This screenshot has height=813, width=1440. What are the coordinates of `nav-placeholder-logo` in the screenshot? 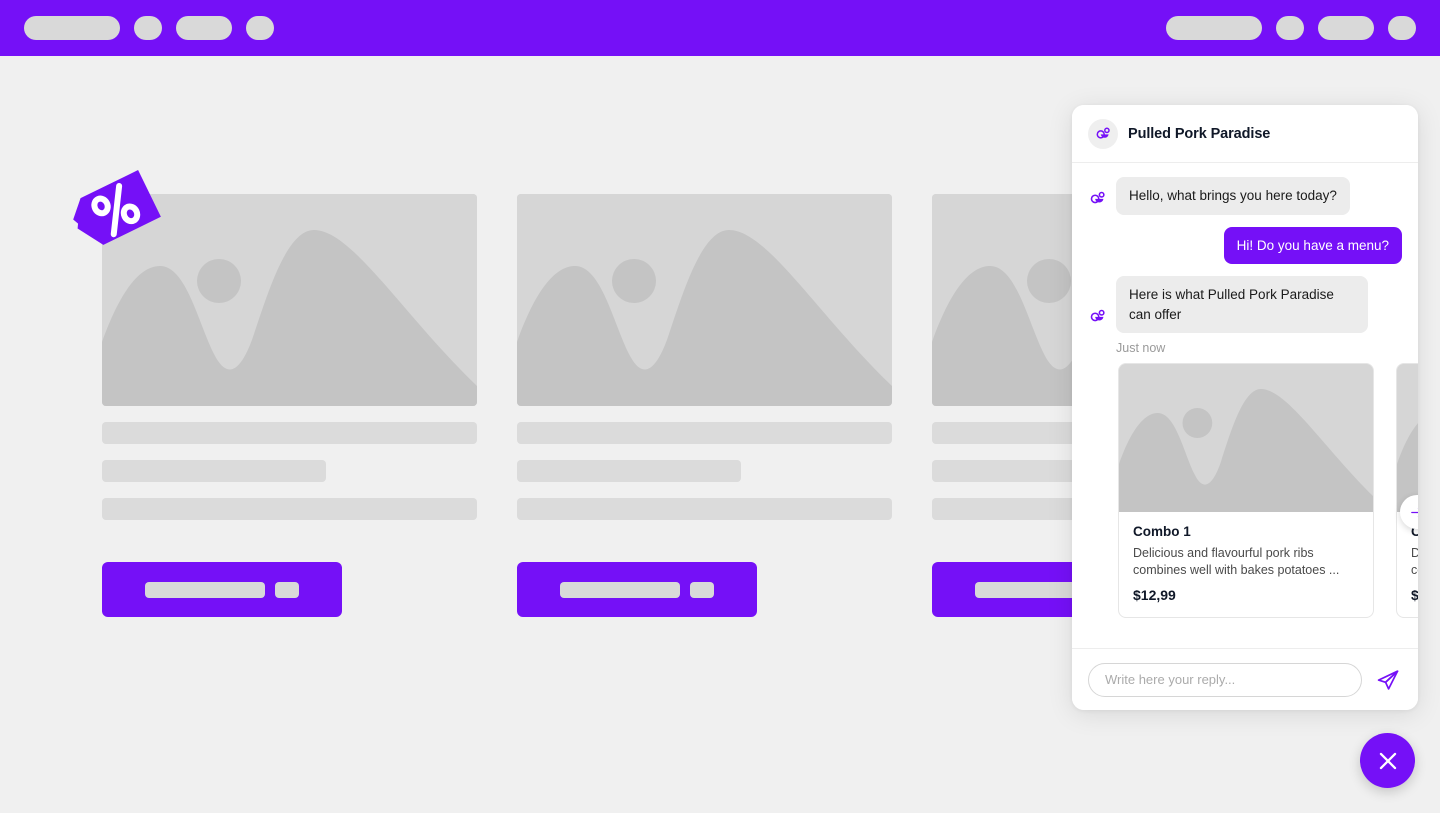 It's located at (72, 28).